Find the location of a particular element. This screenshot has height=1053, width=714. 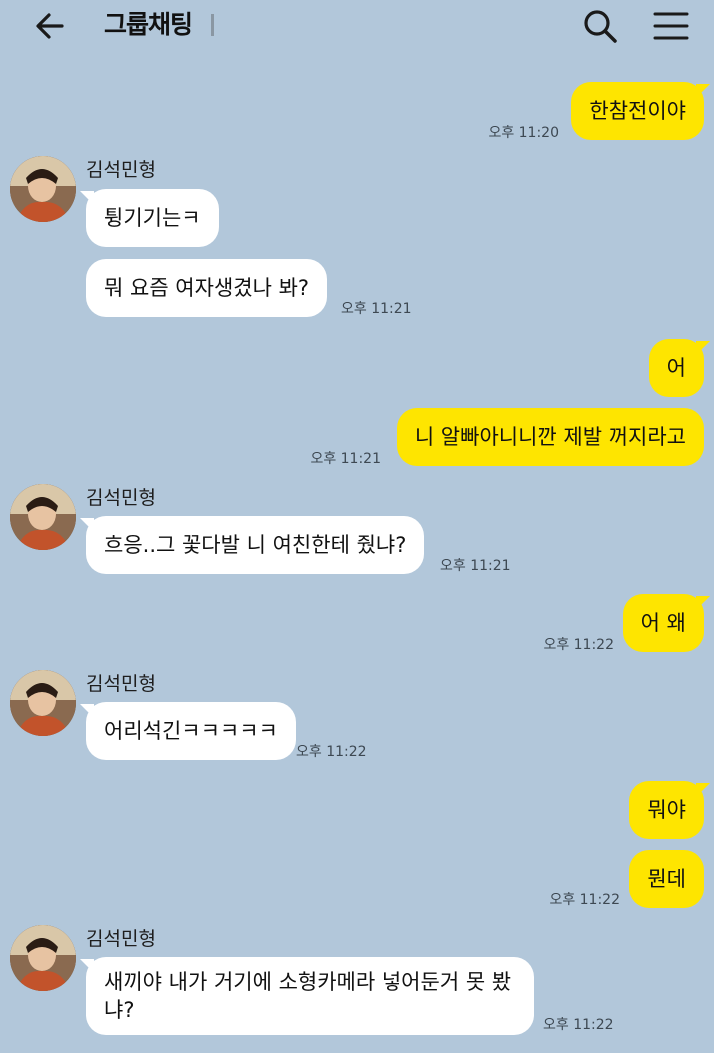

my-message-bubble: 뭔데 is located at coordinates (666, 879).